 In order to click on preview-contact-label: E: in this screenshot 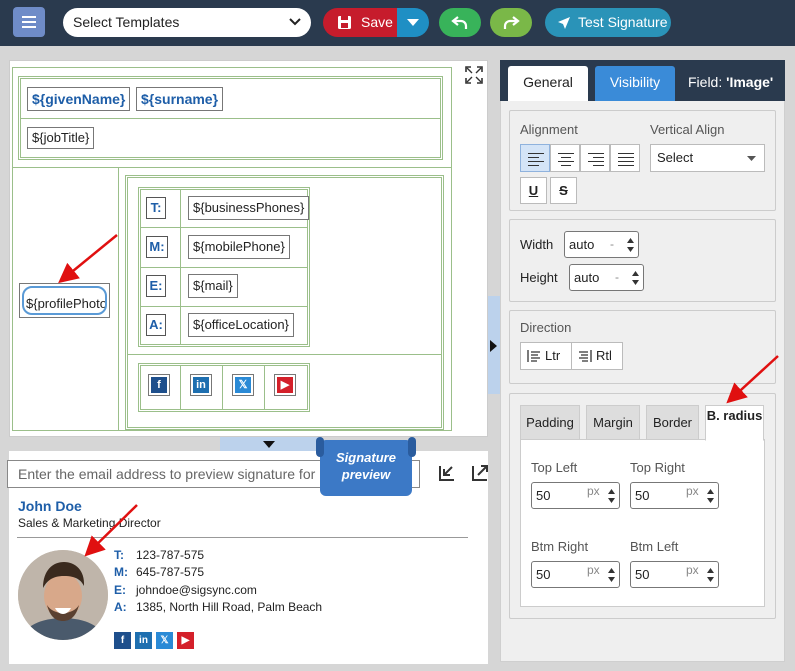, I will do `click(120, 590)`.